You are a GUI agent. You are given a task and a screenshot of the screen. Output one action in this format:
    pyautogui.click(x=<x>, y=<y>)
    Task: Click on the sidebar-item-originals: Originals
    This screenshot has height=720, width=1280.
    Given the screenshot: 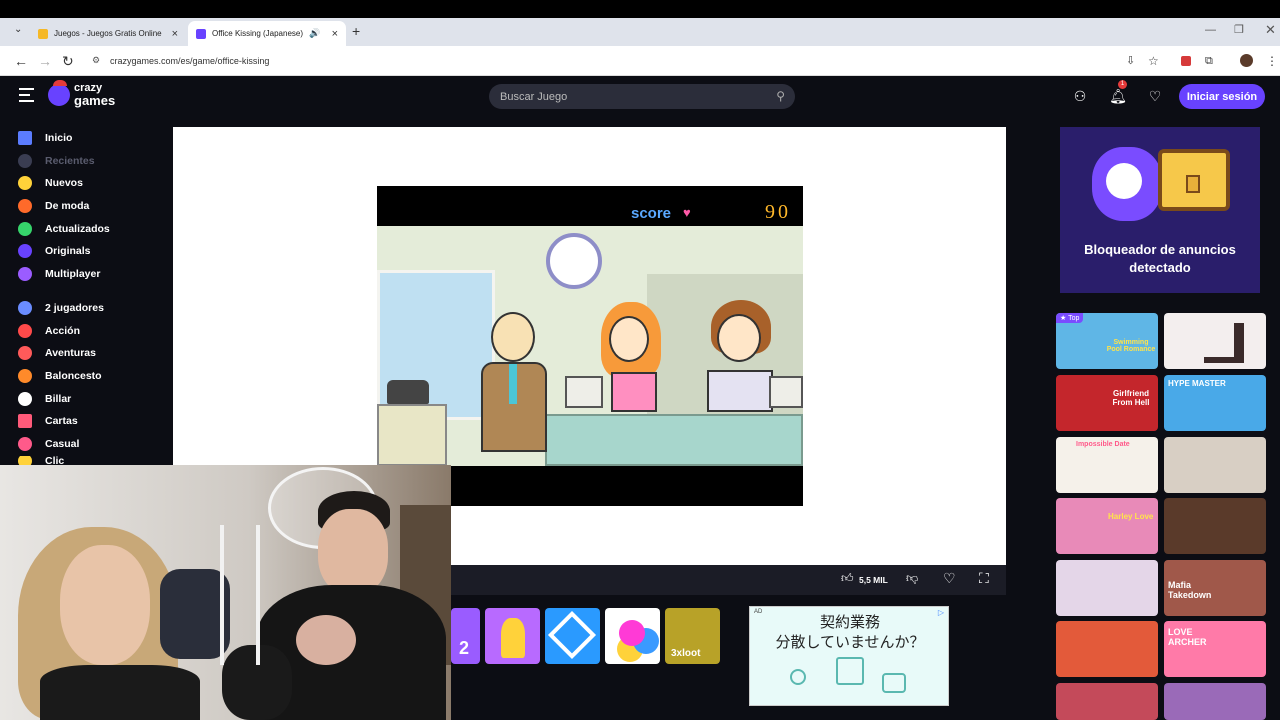 What is the action you would take?
    pyautogui.click(x=54, y=251)
    